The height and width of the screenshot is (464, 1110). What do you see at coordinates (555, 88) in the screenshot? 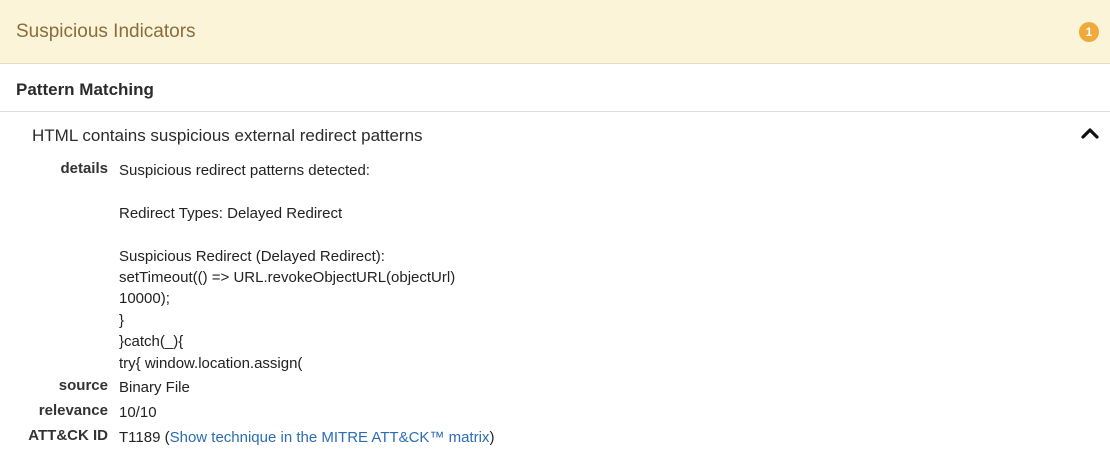
I see `pattern-matching-section: Pattern Matching` at bounding box center [555, 88].